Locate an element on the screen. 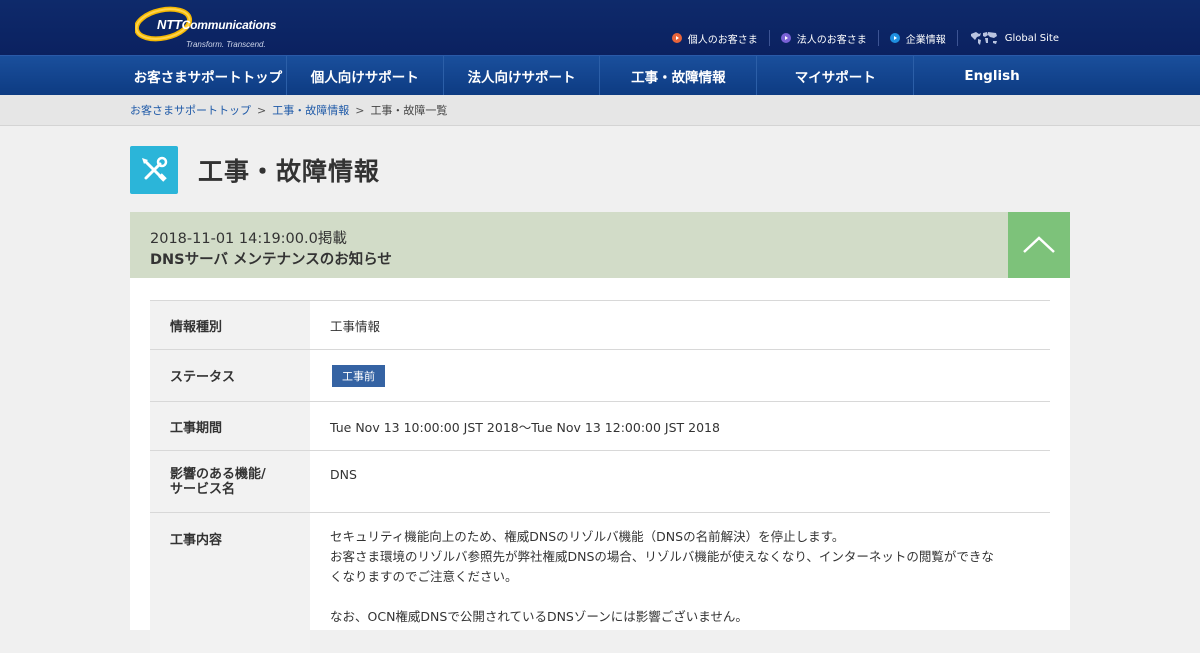  utility-links: 個人のお客さま 法人のお客さま 企業情報 Global Site is located at coordinates (865, 38).